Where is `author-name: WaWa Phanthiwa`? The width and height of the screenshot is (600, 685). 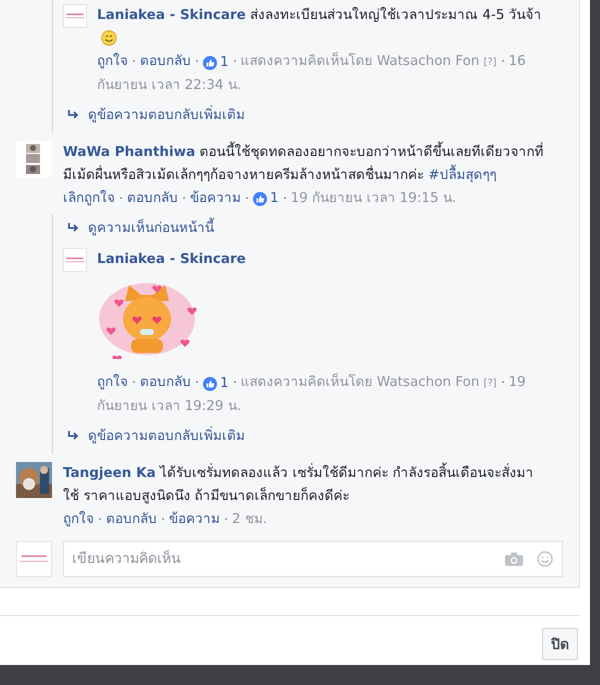 author-name: WaWa Phanthiwa is located at coordinates (129, 152).